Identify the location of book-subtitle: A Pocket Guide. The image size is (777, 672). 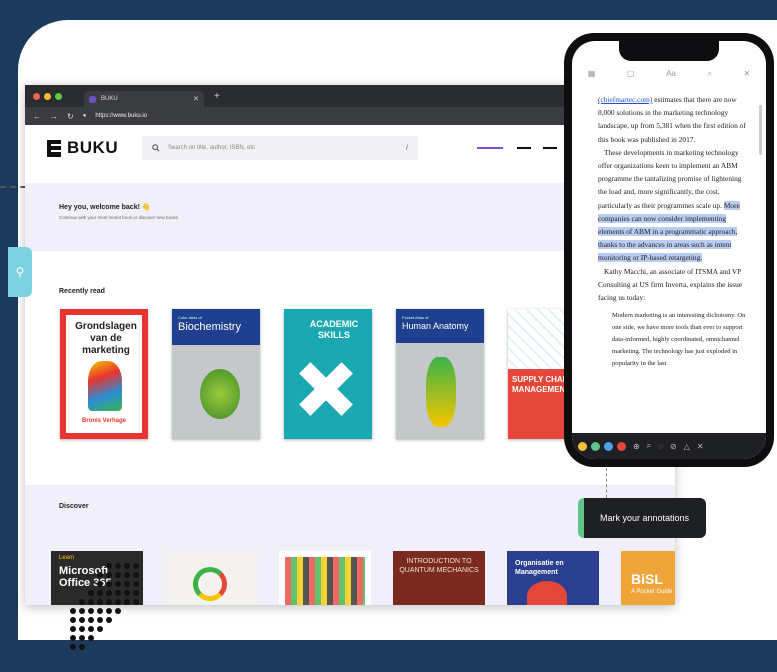
(652, 592).